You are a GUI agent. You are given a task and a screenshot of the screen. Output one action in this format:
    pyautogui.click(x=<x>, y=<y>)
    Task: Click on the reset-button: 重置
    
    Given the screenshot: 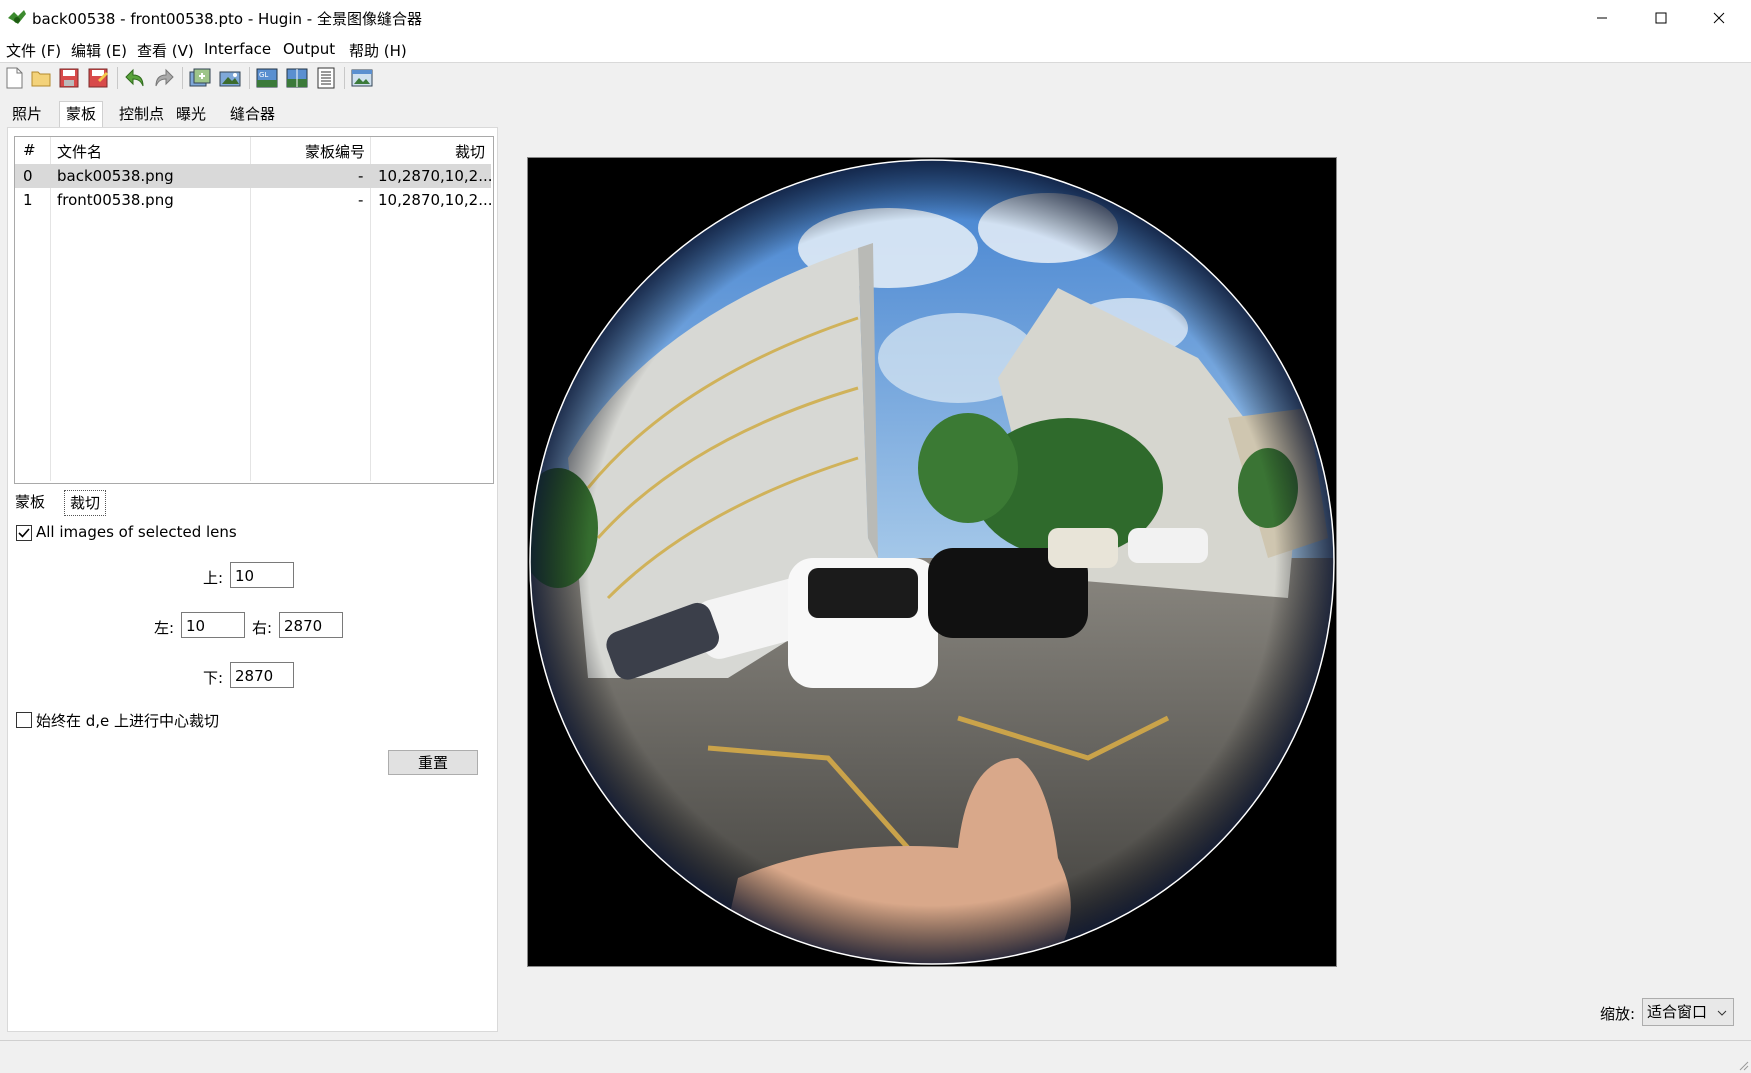 What is the action you would take?
    pyautogui.click(x=433, y=762)
    